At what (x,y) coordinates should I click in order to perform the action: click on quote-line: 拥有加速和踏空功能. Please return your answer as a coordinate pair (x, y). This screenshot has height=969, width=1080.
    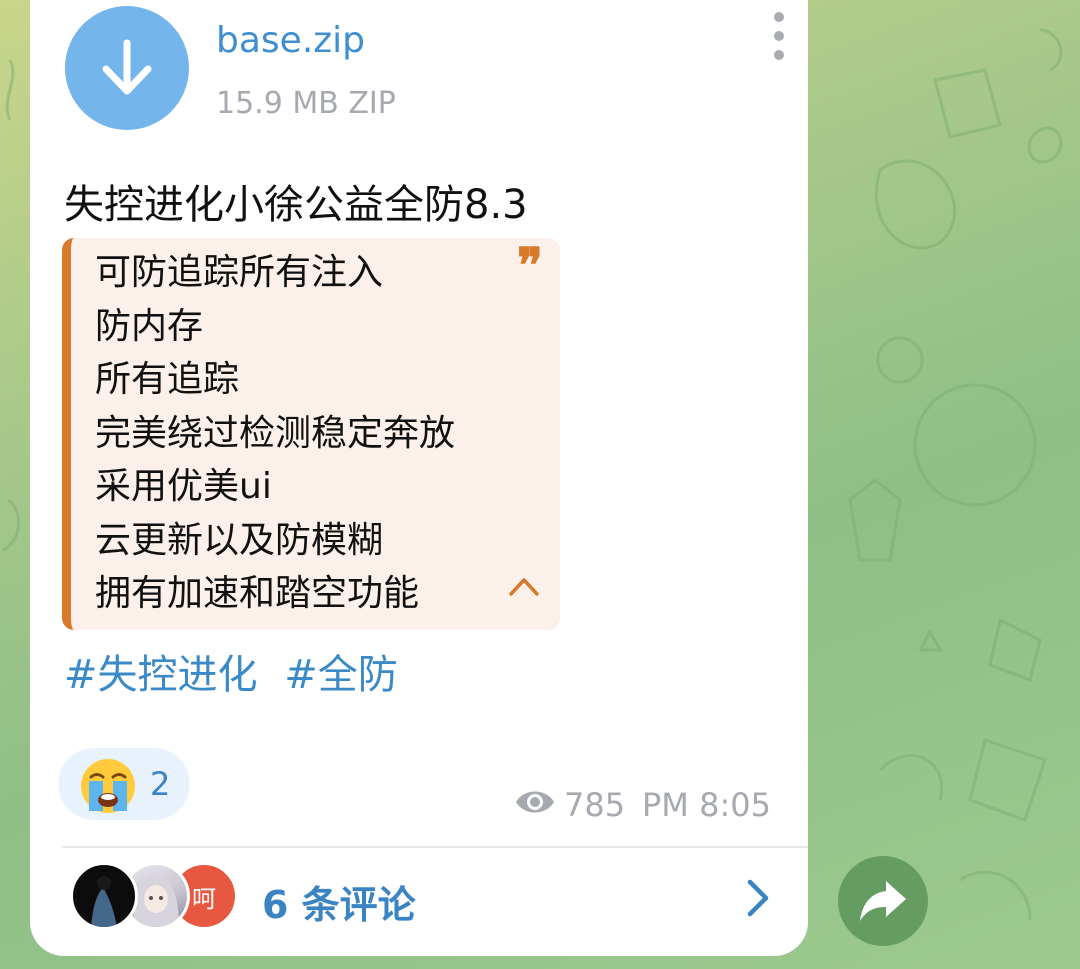
    Looking at the image, I should click on (257, 593).